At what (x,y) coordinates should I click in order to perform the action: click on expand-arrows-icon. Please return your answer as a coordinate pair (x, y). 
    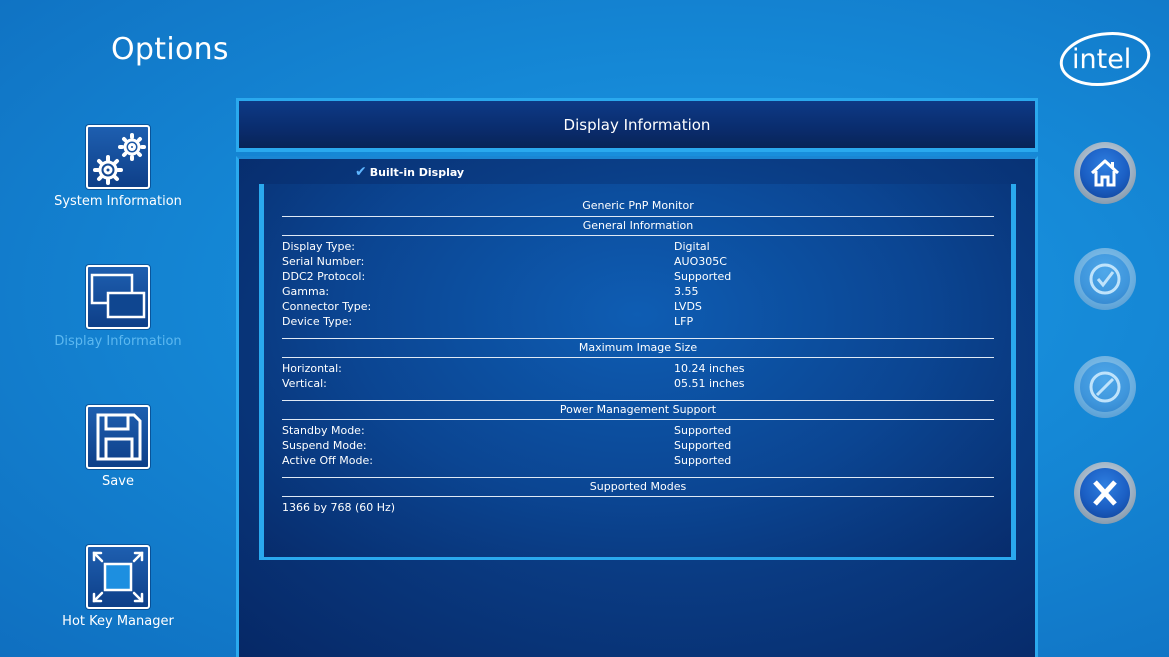
    Looking at the image, I should click on (118, 577).